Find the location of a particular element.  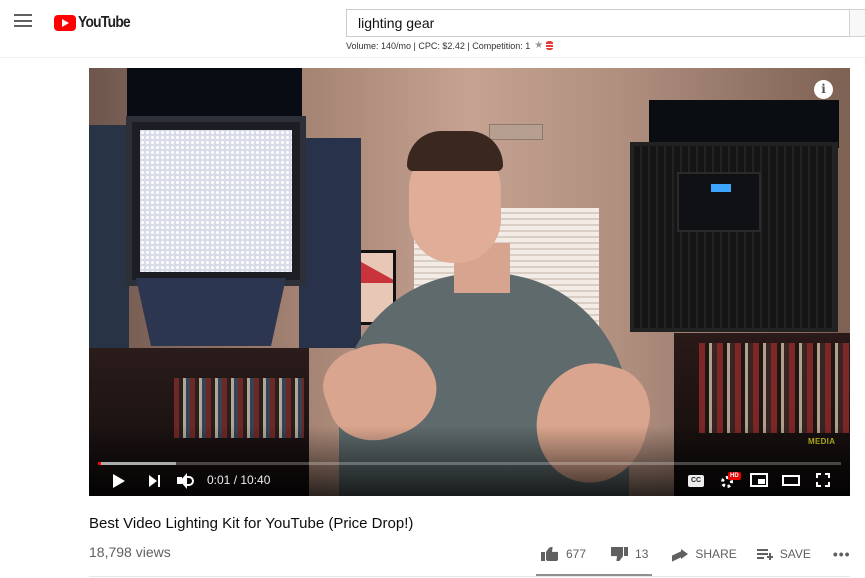

dislike-count: 13 is located at coordinates (642, 554).